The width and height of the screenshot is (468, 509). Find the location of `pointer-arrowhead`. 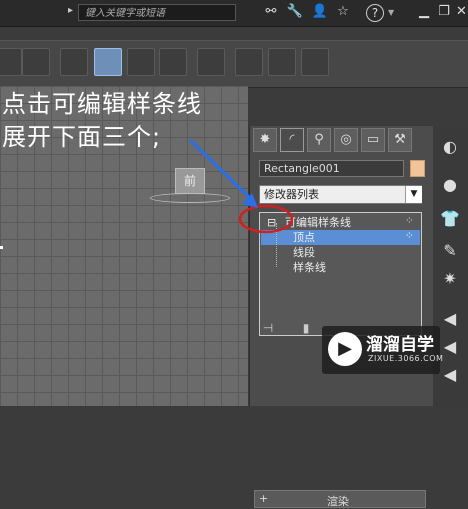

pointer-arrowhead is located at coordinates (250, 200).